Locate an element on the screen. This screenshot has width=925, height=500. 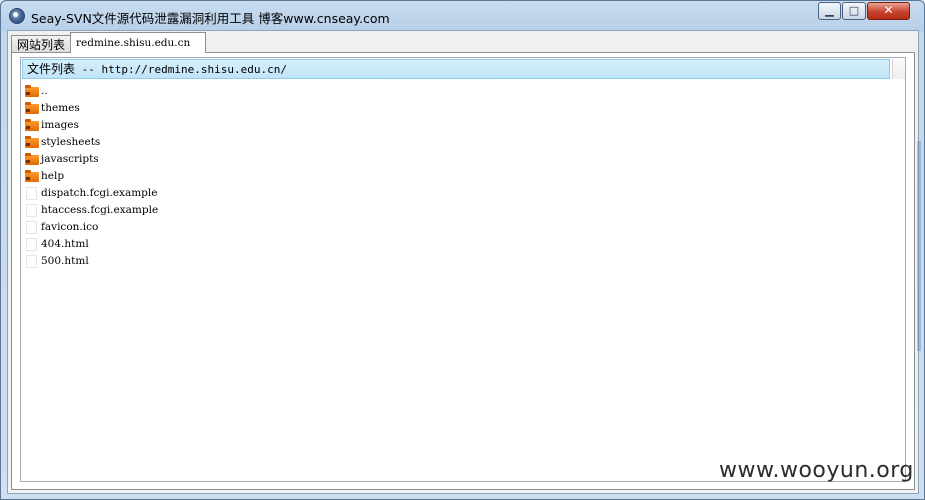
item-name: htaccess.fcgi.example is located at coordinates (100, 210).